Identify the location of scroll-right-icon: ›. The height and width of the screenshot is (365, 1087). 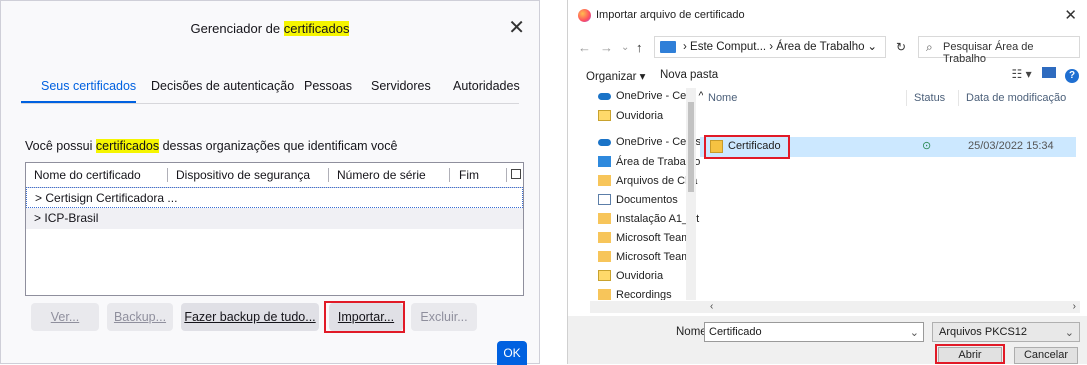
(1074, 306).